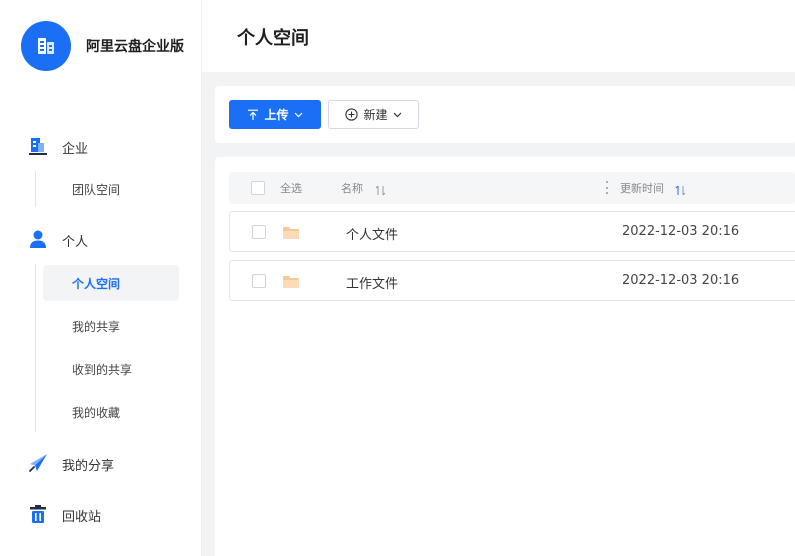 This screenshot has height=556, width=795. What do you see at coordinates (380, 190) in the screenshot?
I see `sort-icon` at bounding box center [380, 190].